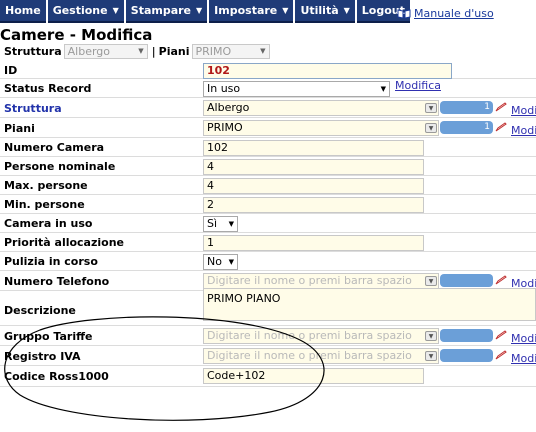 Image resolution: width=536 pixels, height=432 pixels. What do you see at coordinates (313, 148) in the screenshot?
I see `numero-camera-field: 102` at bounding box center [313, 148].